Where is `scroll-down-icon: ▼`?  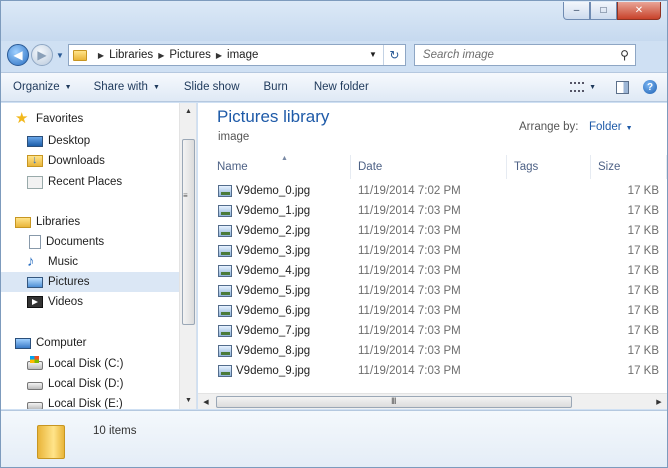
scroll-down-icon: ▼ is located at coordinates (188, 400).